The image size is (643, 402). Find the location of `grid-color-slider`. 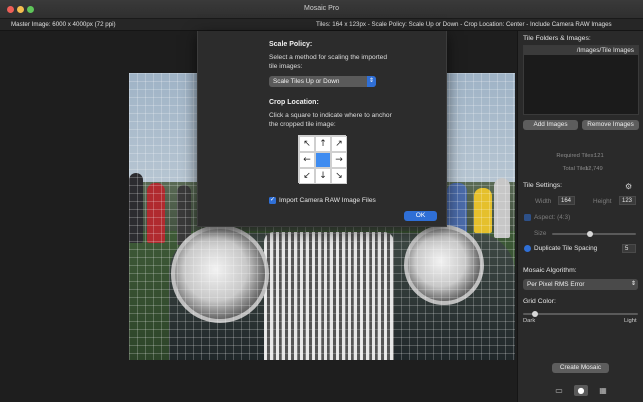

grid-color-slider is located at coordinates (580, 314).